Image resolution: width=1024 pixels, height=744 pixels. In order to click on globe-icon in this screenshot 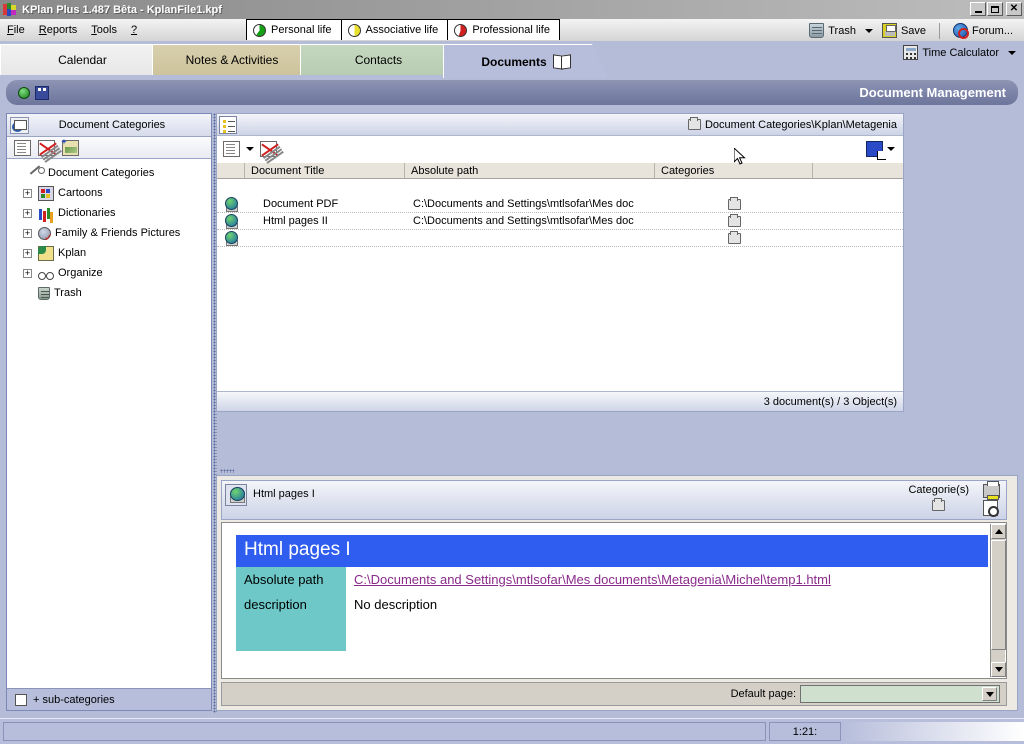, I will do `click(24, 92)`.